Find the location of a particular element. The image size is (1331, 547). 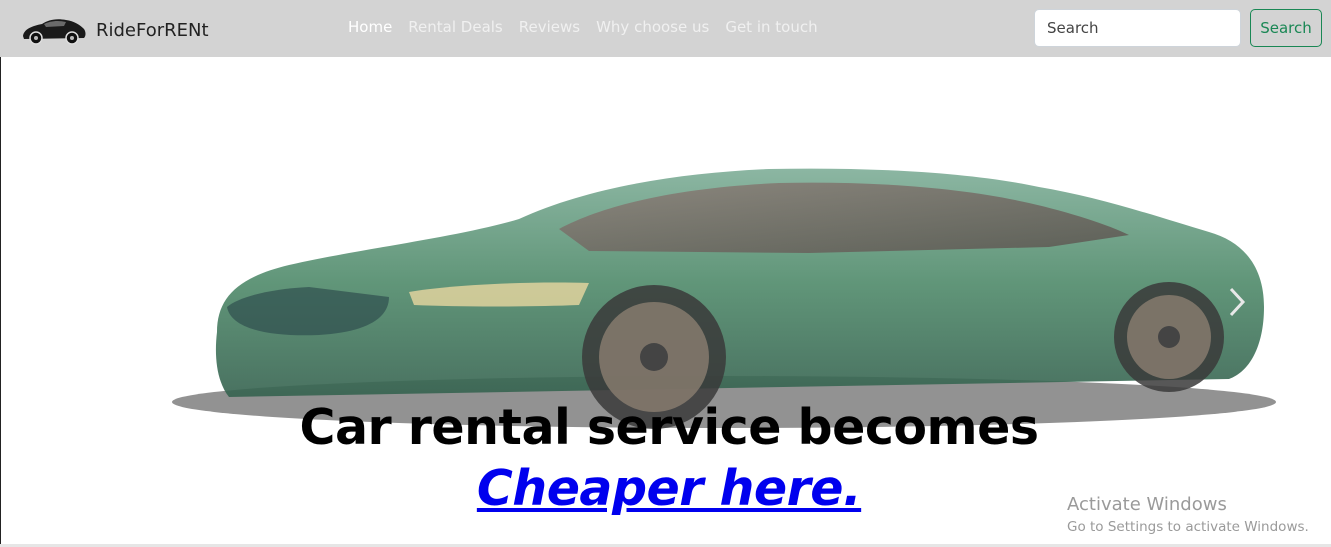

brand-name: RideForRENt is located at coordinates (152, 30).